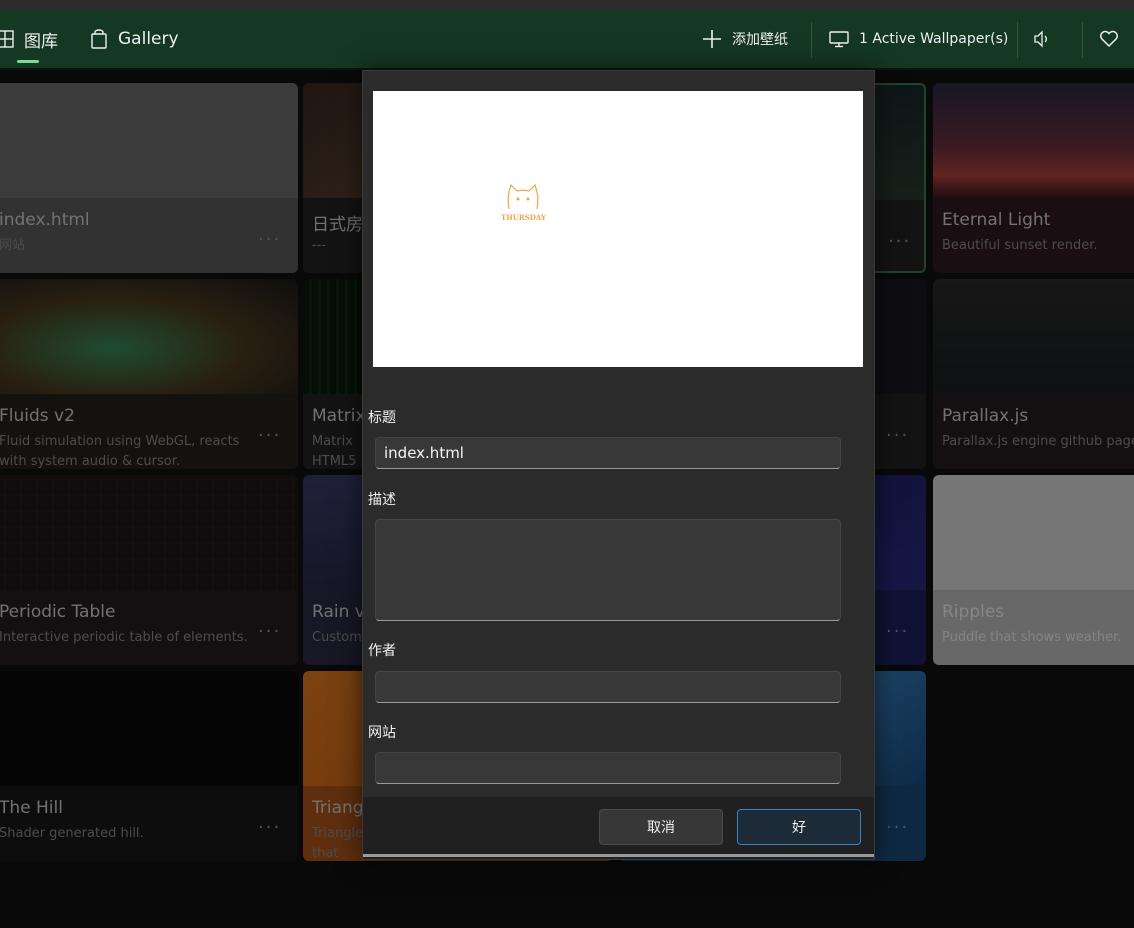 This screenshot has height=928, width=1134. Describe the element at coordinates (28, 61) in the screenshot. I see `active-tab-indicator` at that location.